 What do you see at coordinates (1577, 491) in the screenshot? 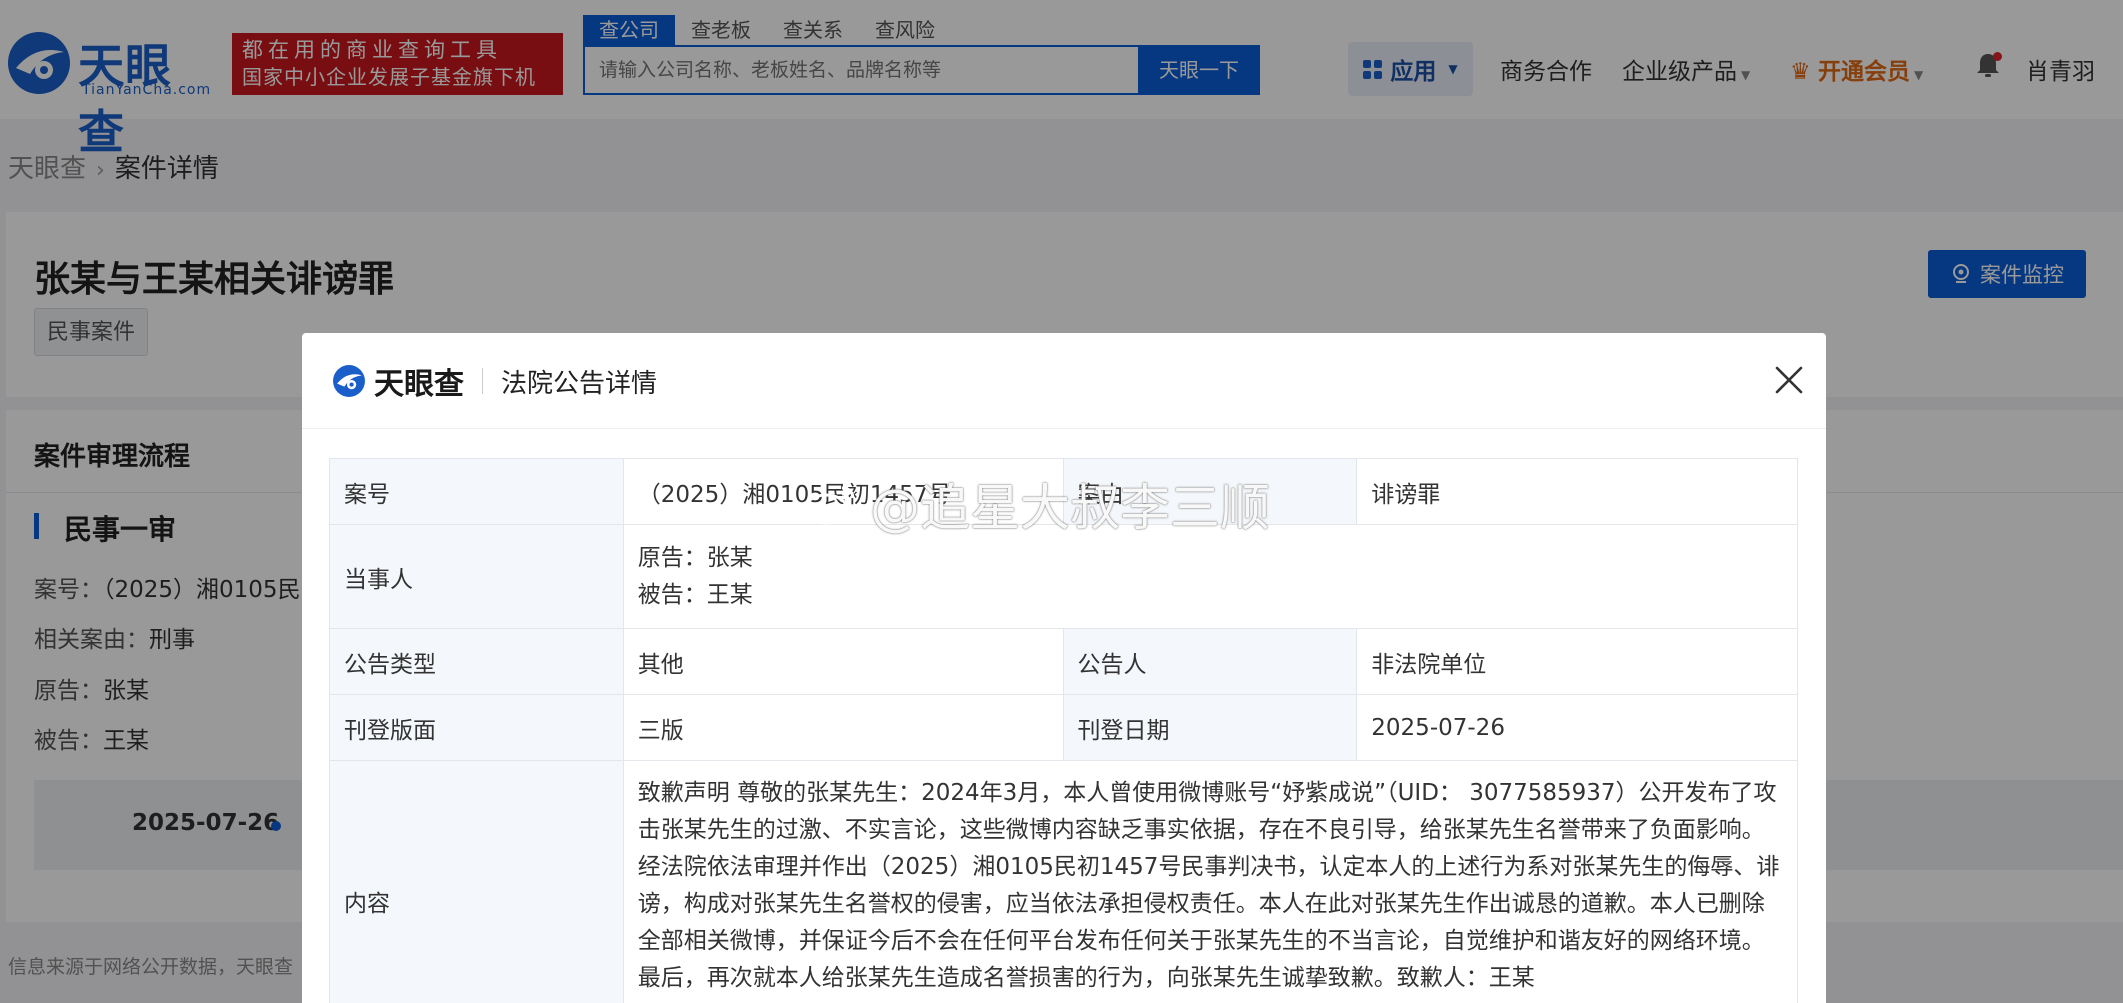
I see `cause-value: 诽谤罪` at bounding box center [1577, 491].